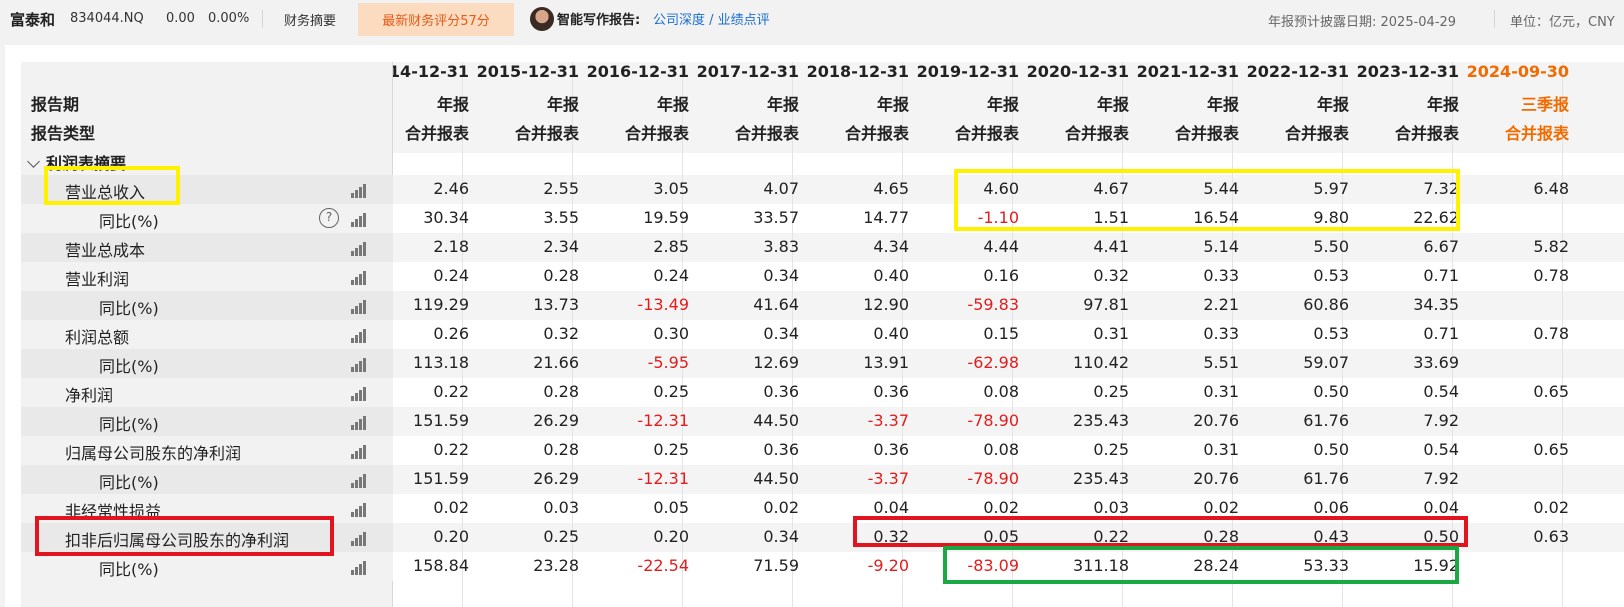 The height and width of the screenshot is (607, 1624). What do you see at coordinates (886, 304) in the screenshot?
I see `table-cell: 12.90` at bounding box center [886, 304].